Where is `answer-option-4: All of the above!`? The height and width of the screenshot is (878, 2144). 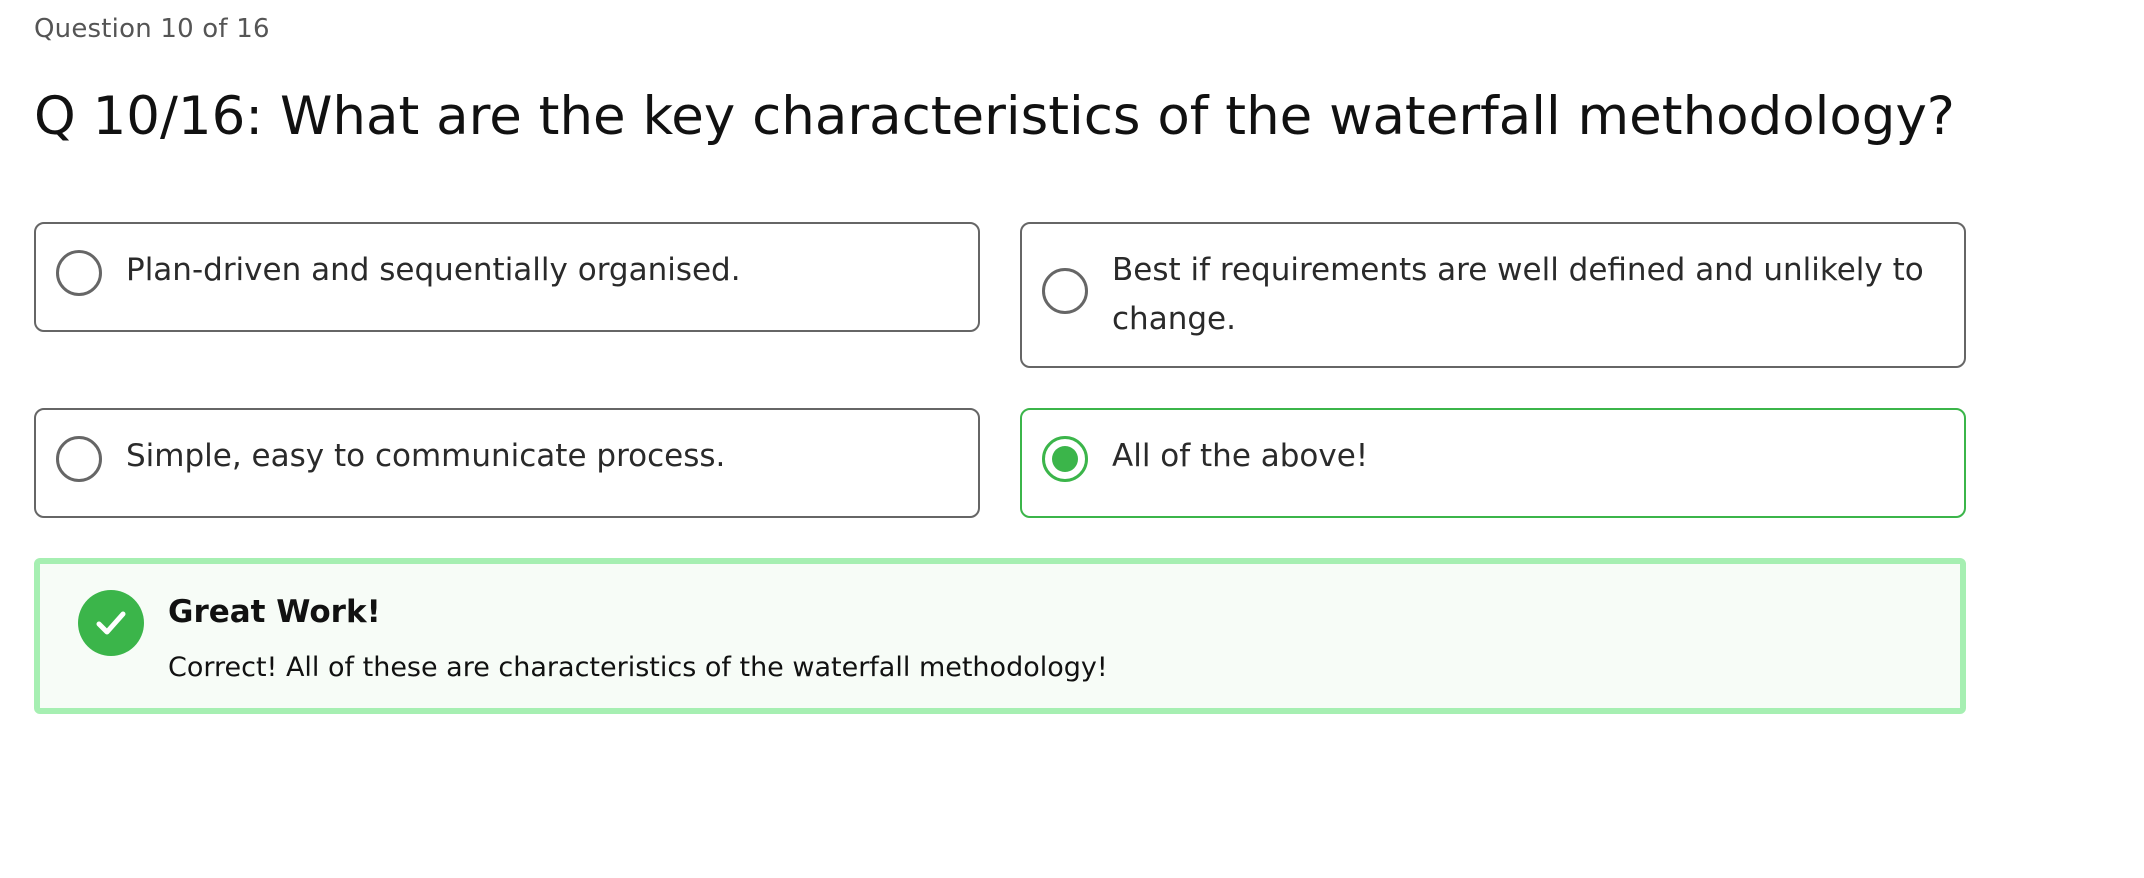 answer-option-4: All of the above! is located at coordinates (1493, 463).